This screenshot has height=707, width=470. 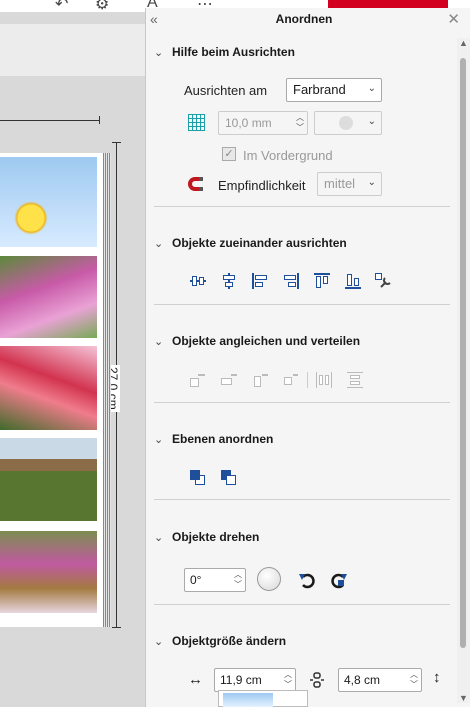 I want to click on color-swatch, so click(x=346, y=123).